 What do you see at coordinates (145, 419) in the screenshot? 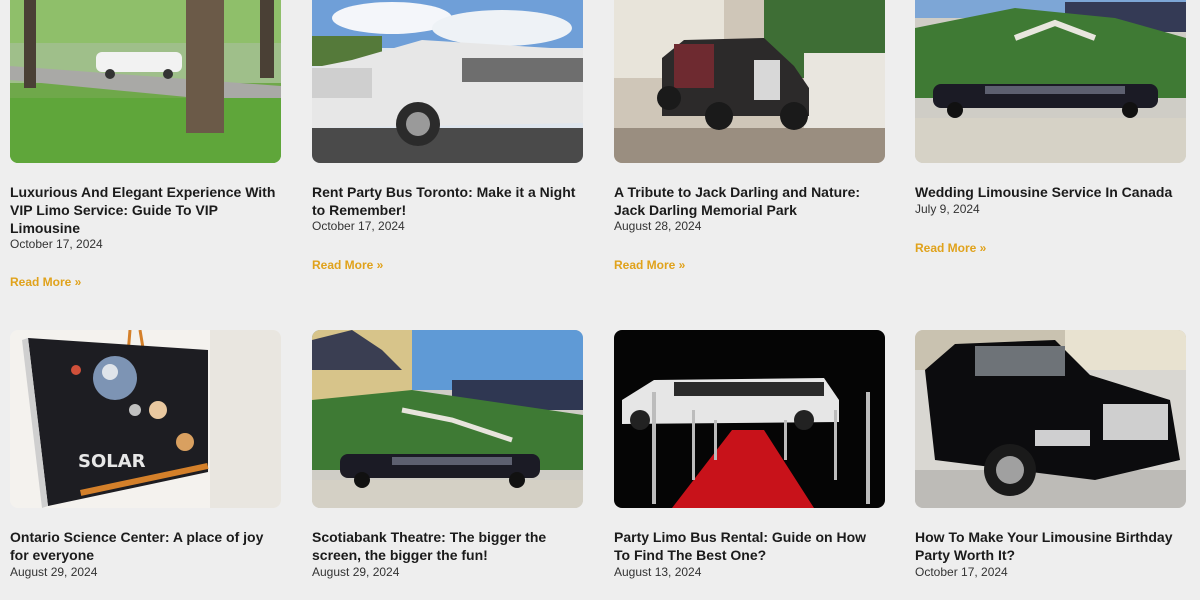
I see `post-thumbnail: SOLAR` at bounding box center [145, 419].